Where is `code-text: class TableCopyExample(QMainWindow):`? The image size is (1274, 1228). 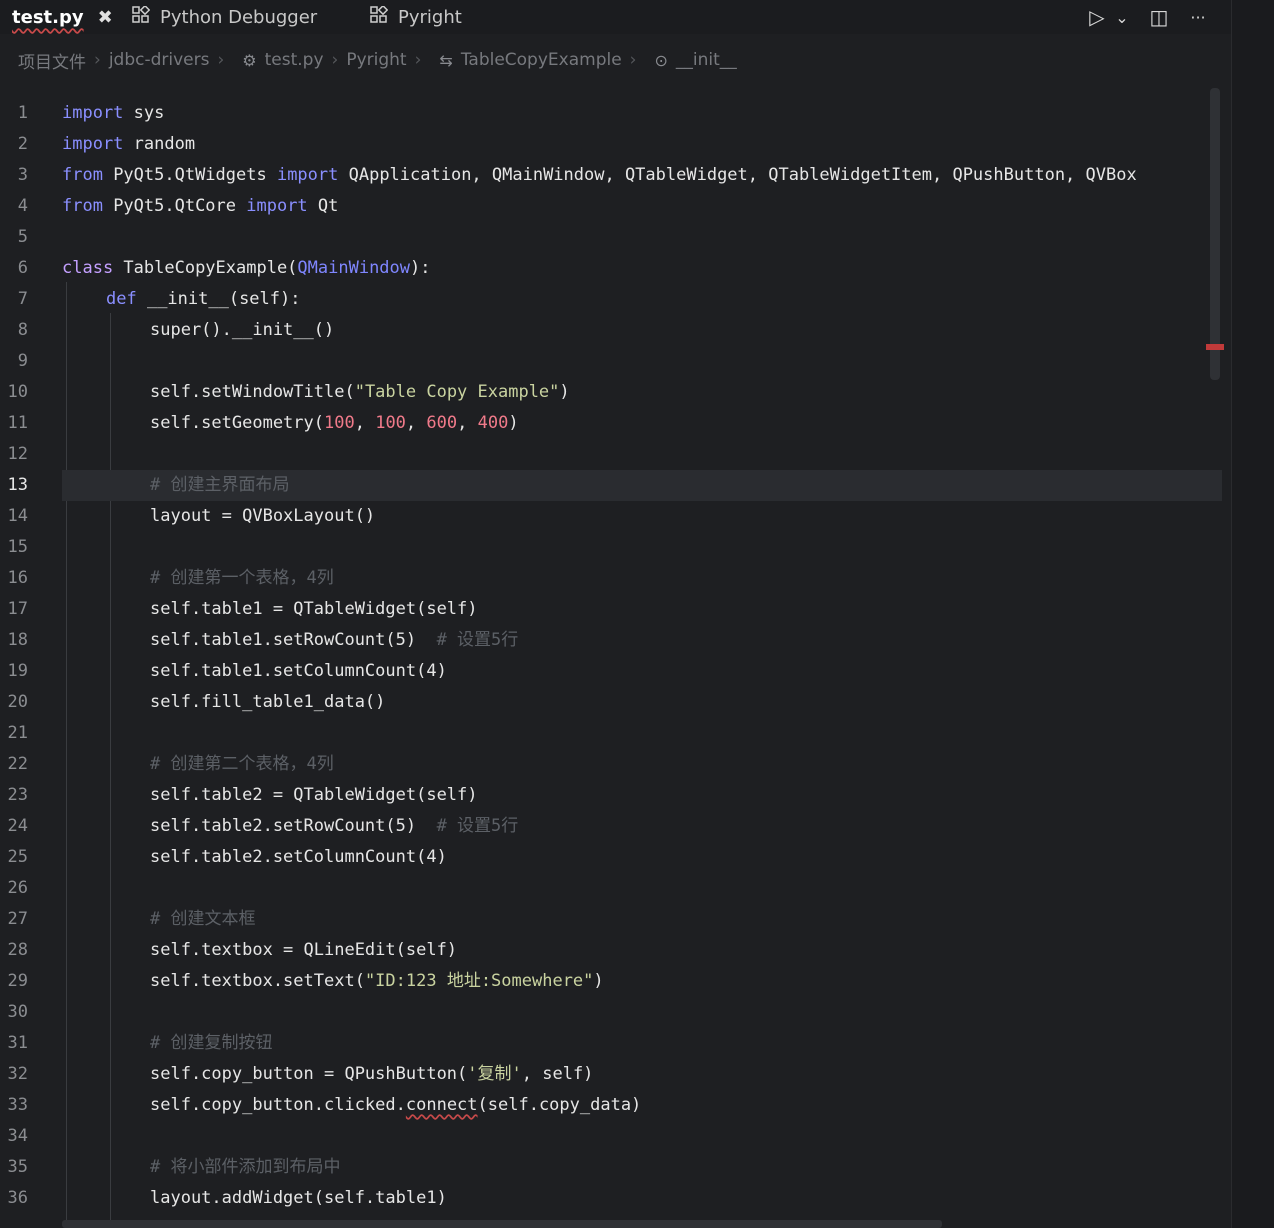 code-text: class TableCopyExample(QMainWindow): is located at coordinates (246, 268).